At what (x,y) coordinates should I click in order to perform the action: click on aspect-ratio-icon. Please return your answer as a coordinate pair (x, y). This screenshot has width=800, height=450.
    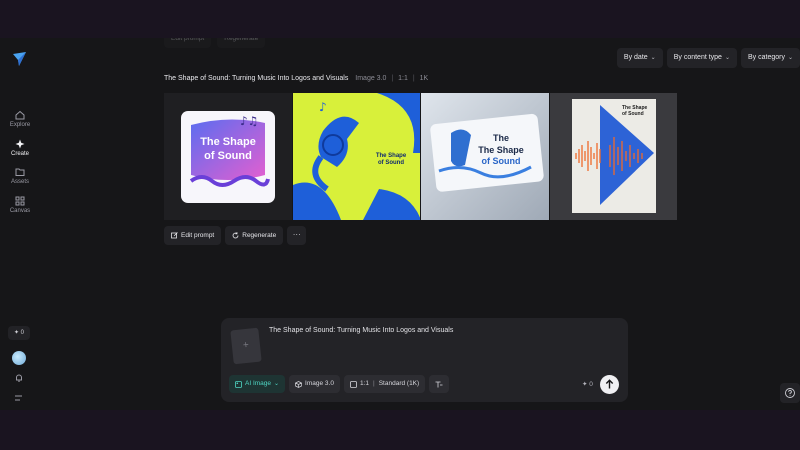
    Looking at the image, I should click on (353, 384).